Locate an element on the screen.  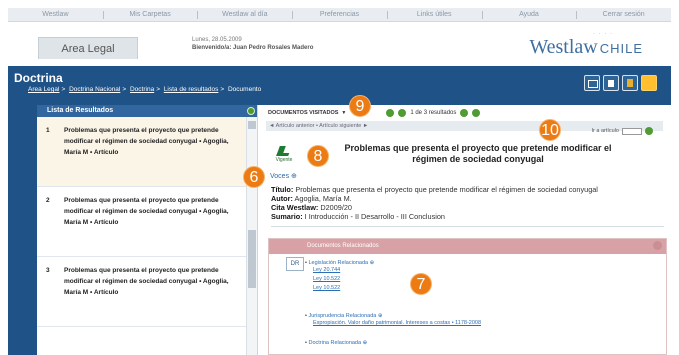
article-number-input is located at coordinates (632, 131).